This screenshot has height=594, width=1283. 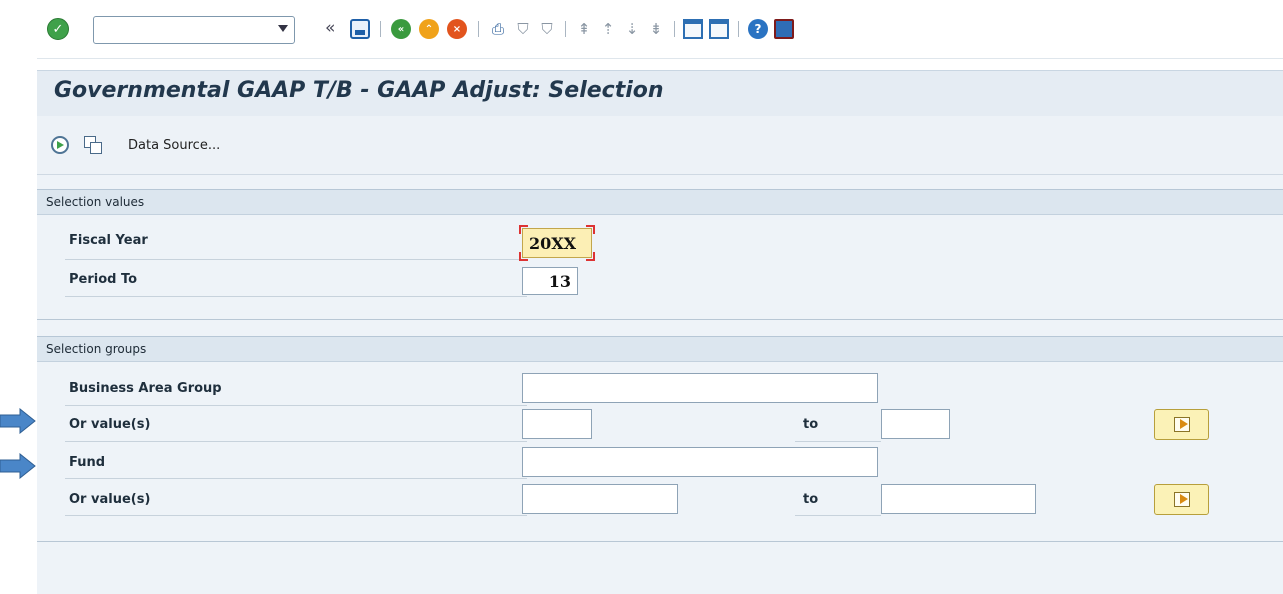 I want to click on cancel-icon: ×, so click(x=457, y=29).